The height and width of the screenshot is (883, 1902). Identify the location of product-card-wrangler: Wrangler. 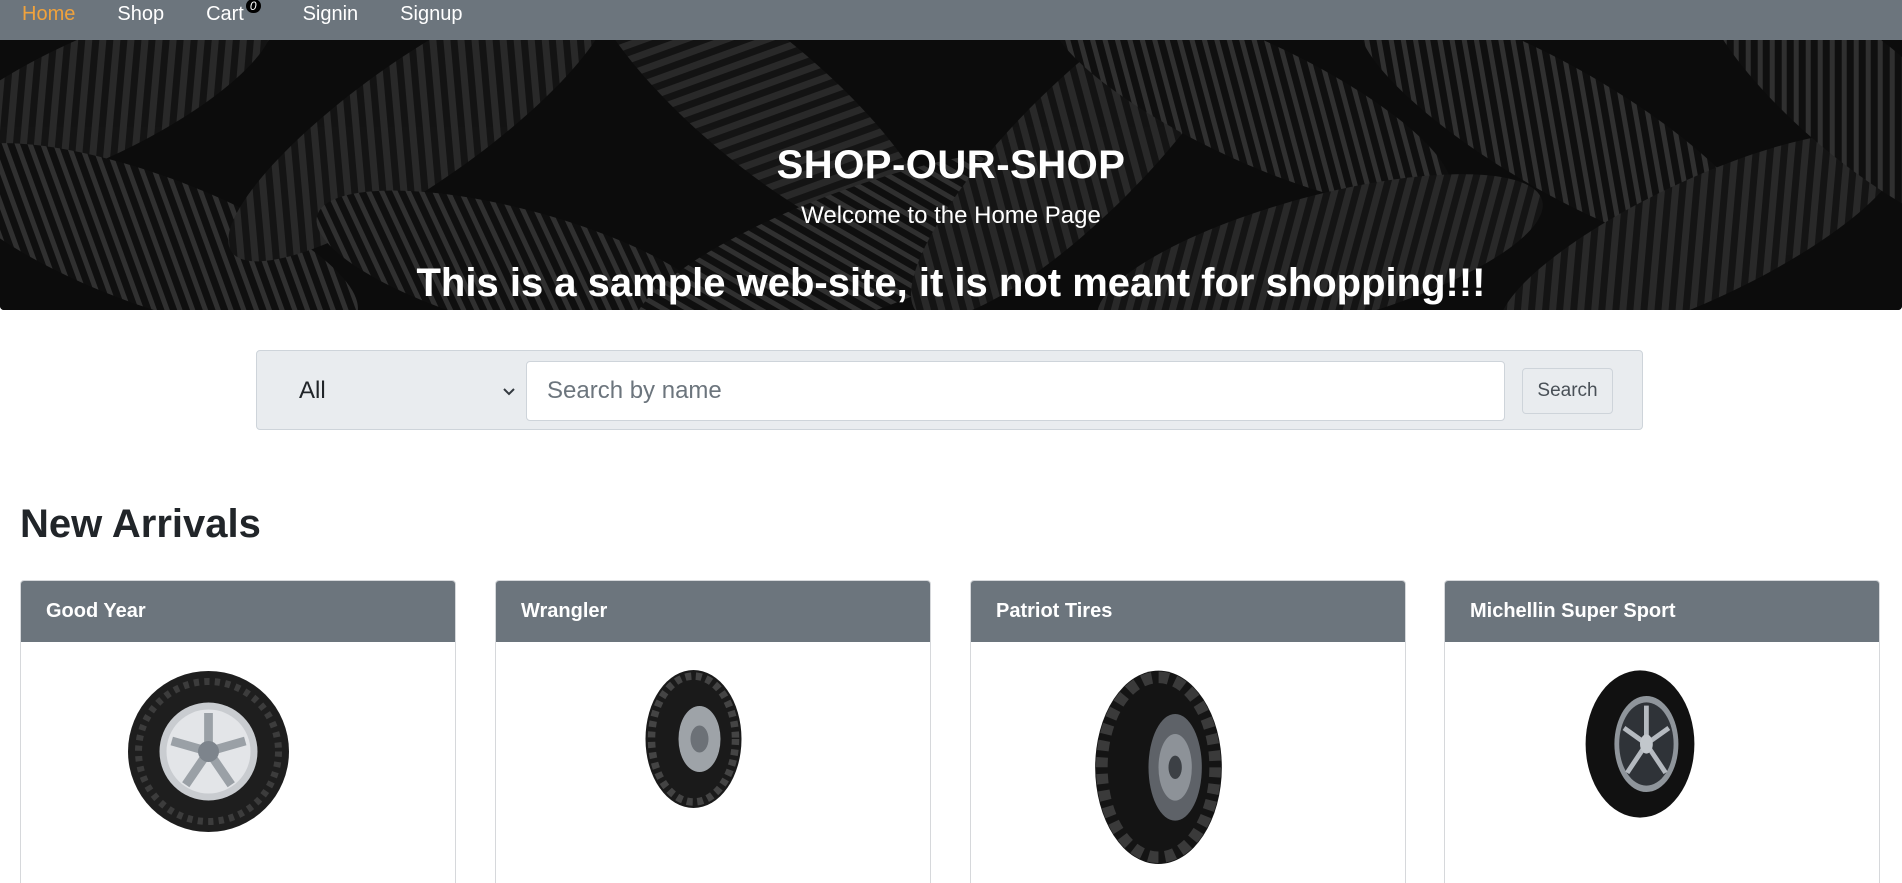
(713, 731).